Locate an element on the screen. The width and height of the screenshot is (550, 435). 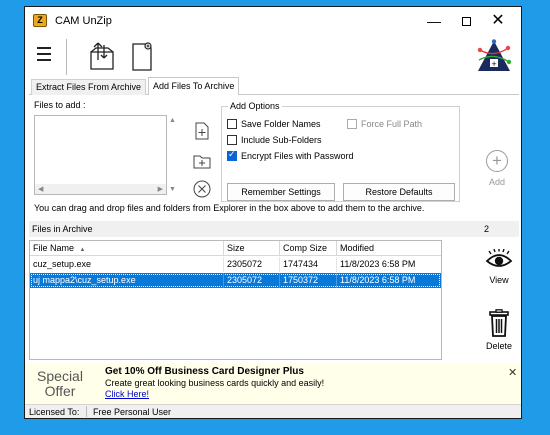
files-in-archive-header: Files in Archive 2 is located at coordinates (274, 229).